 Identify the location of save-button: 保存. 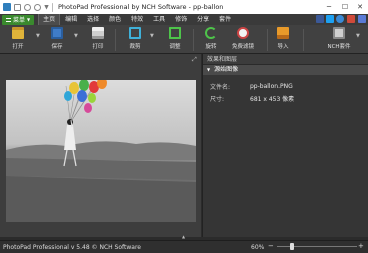
(57, 38).